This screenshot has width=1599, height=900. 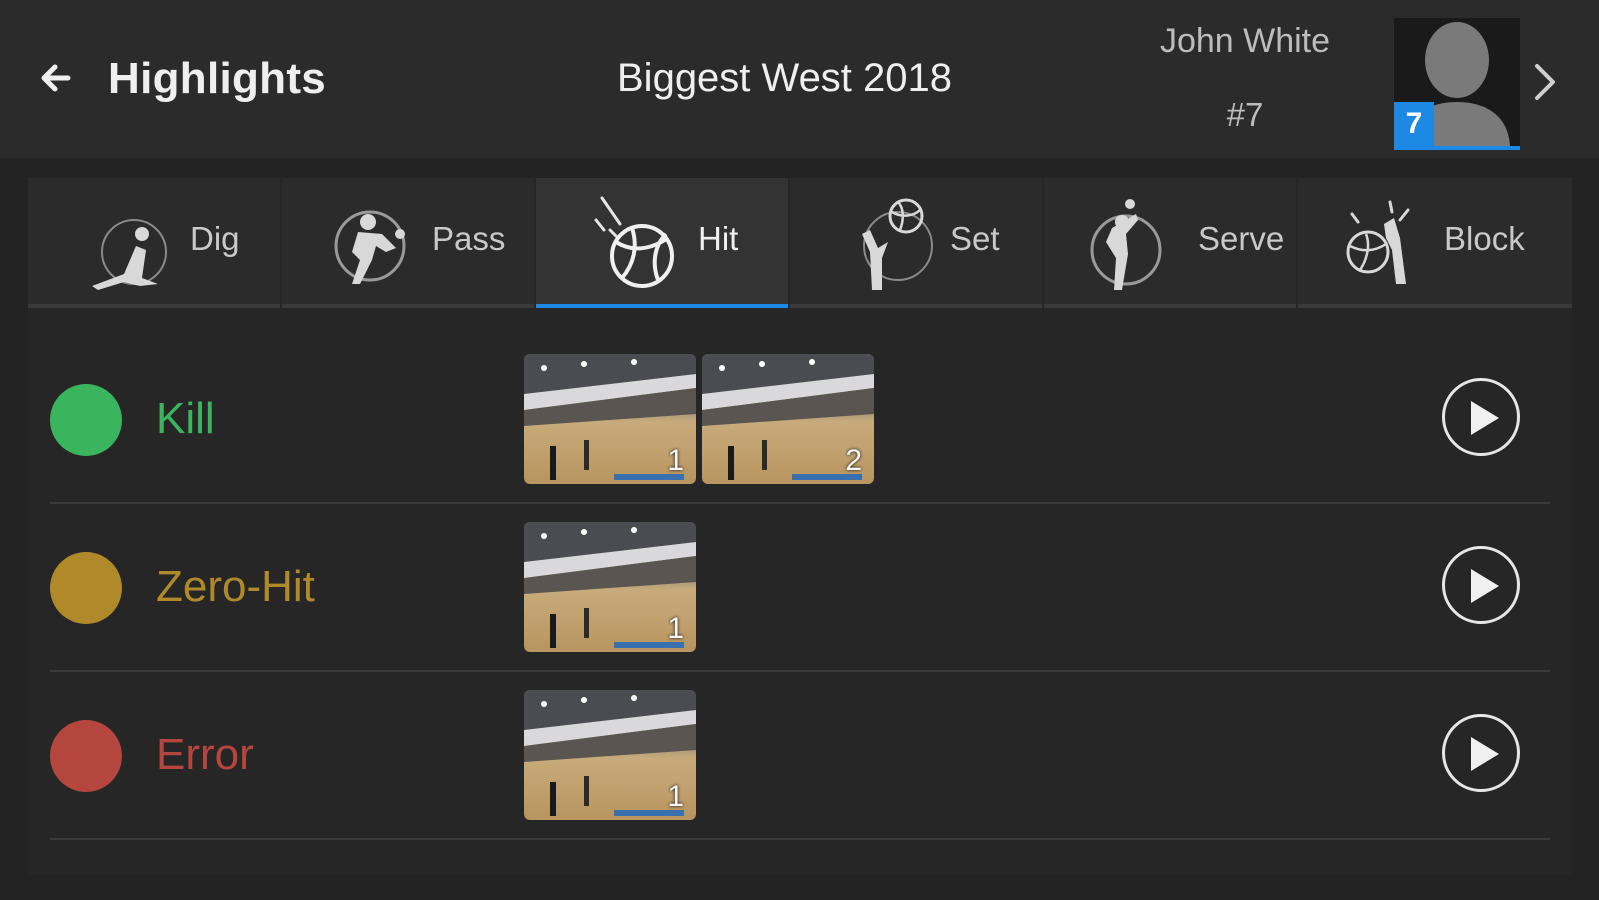 What do you see at coordinates (1245, 114) in the screenshot?
I see `player-number: #7` at bounding box center [1245, 114].